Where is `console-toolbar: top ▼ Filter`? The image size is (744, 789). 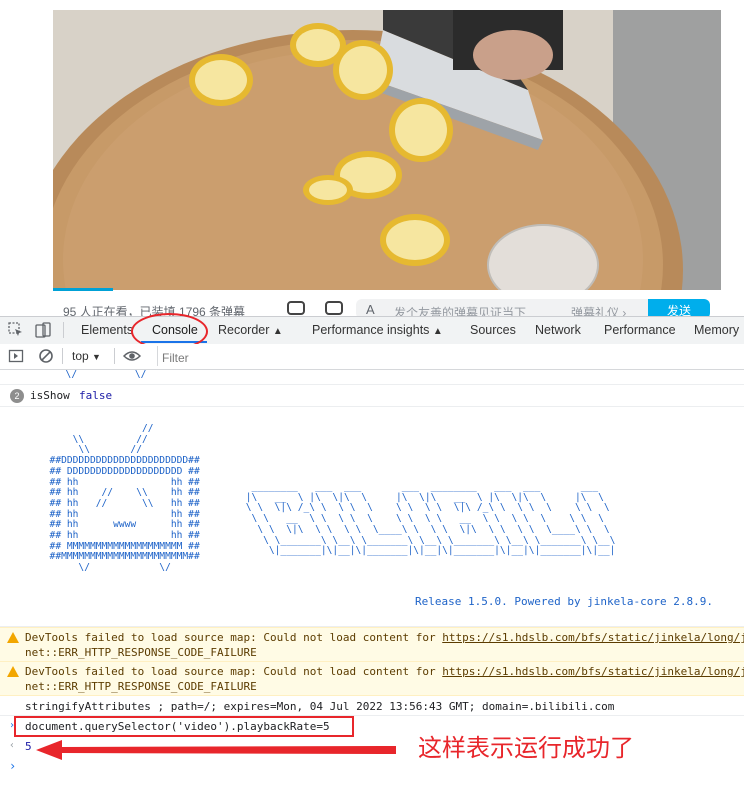
console-toolbar: top ▼ Filter is located at coordinates (372, 357).